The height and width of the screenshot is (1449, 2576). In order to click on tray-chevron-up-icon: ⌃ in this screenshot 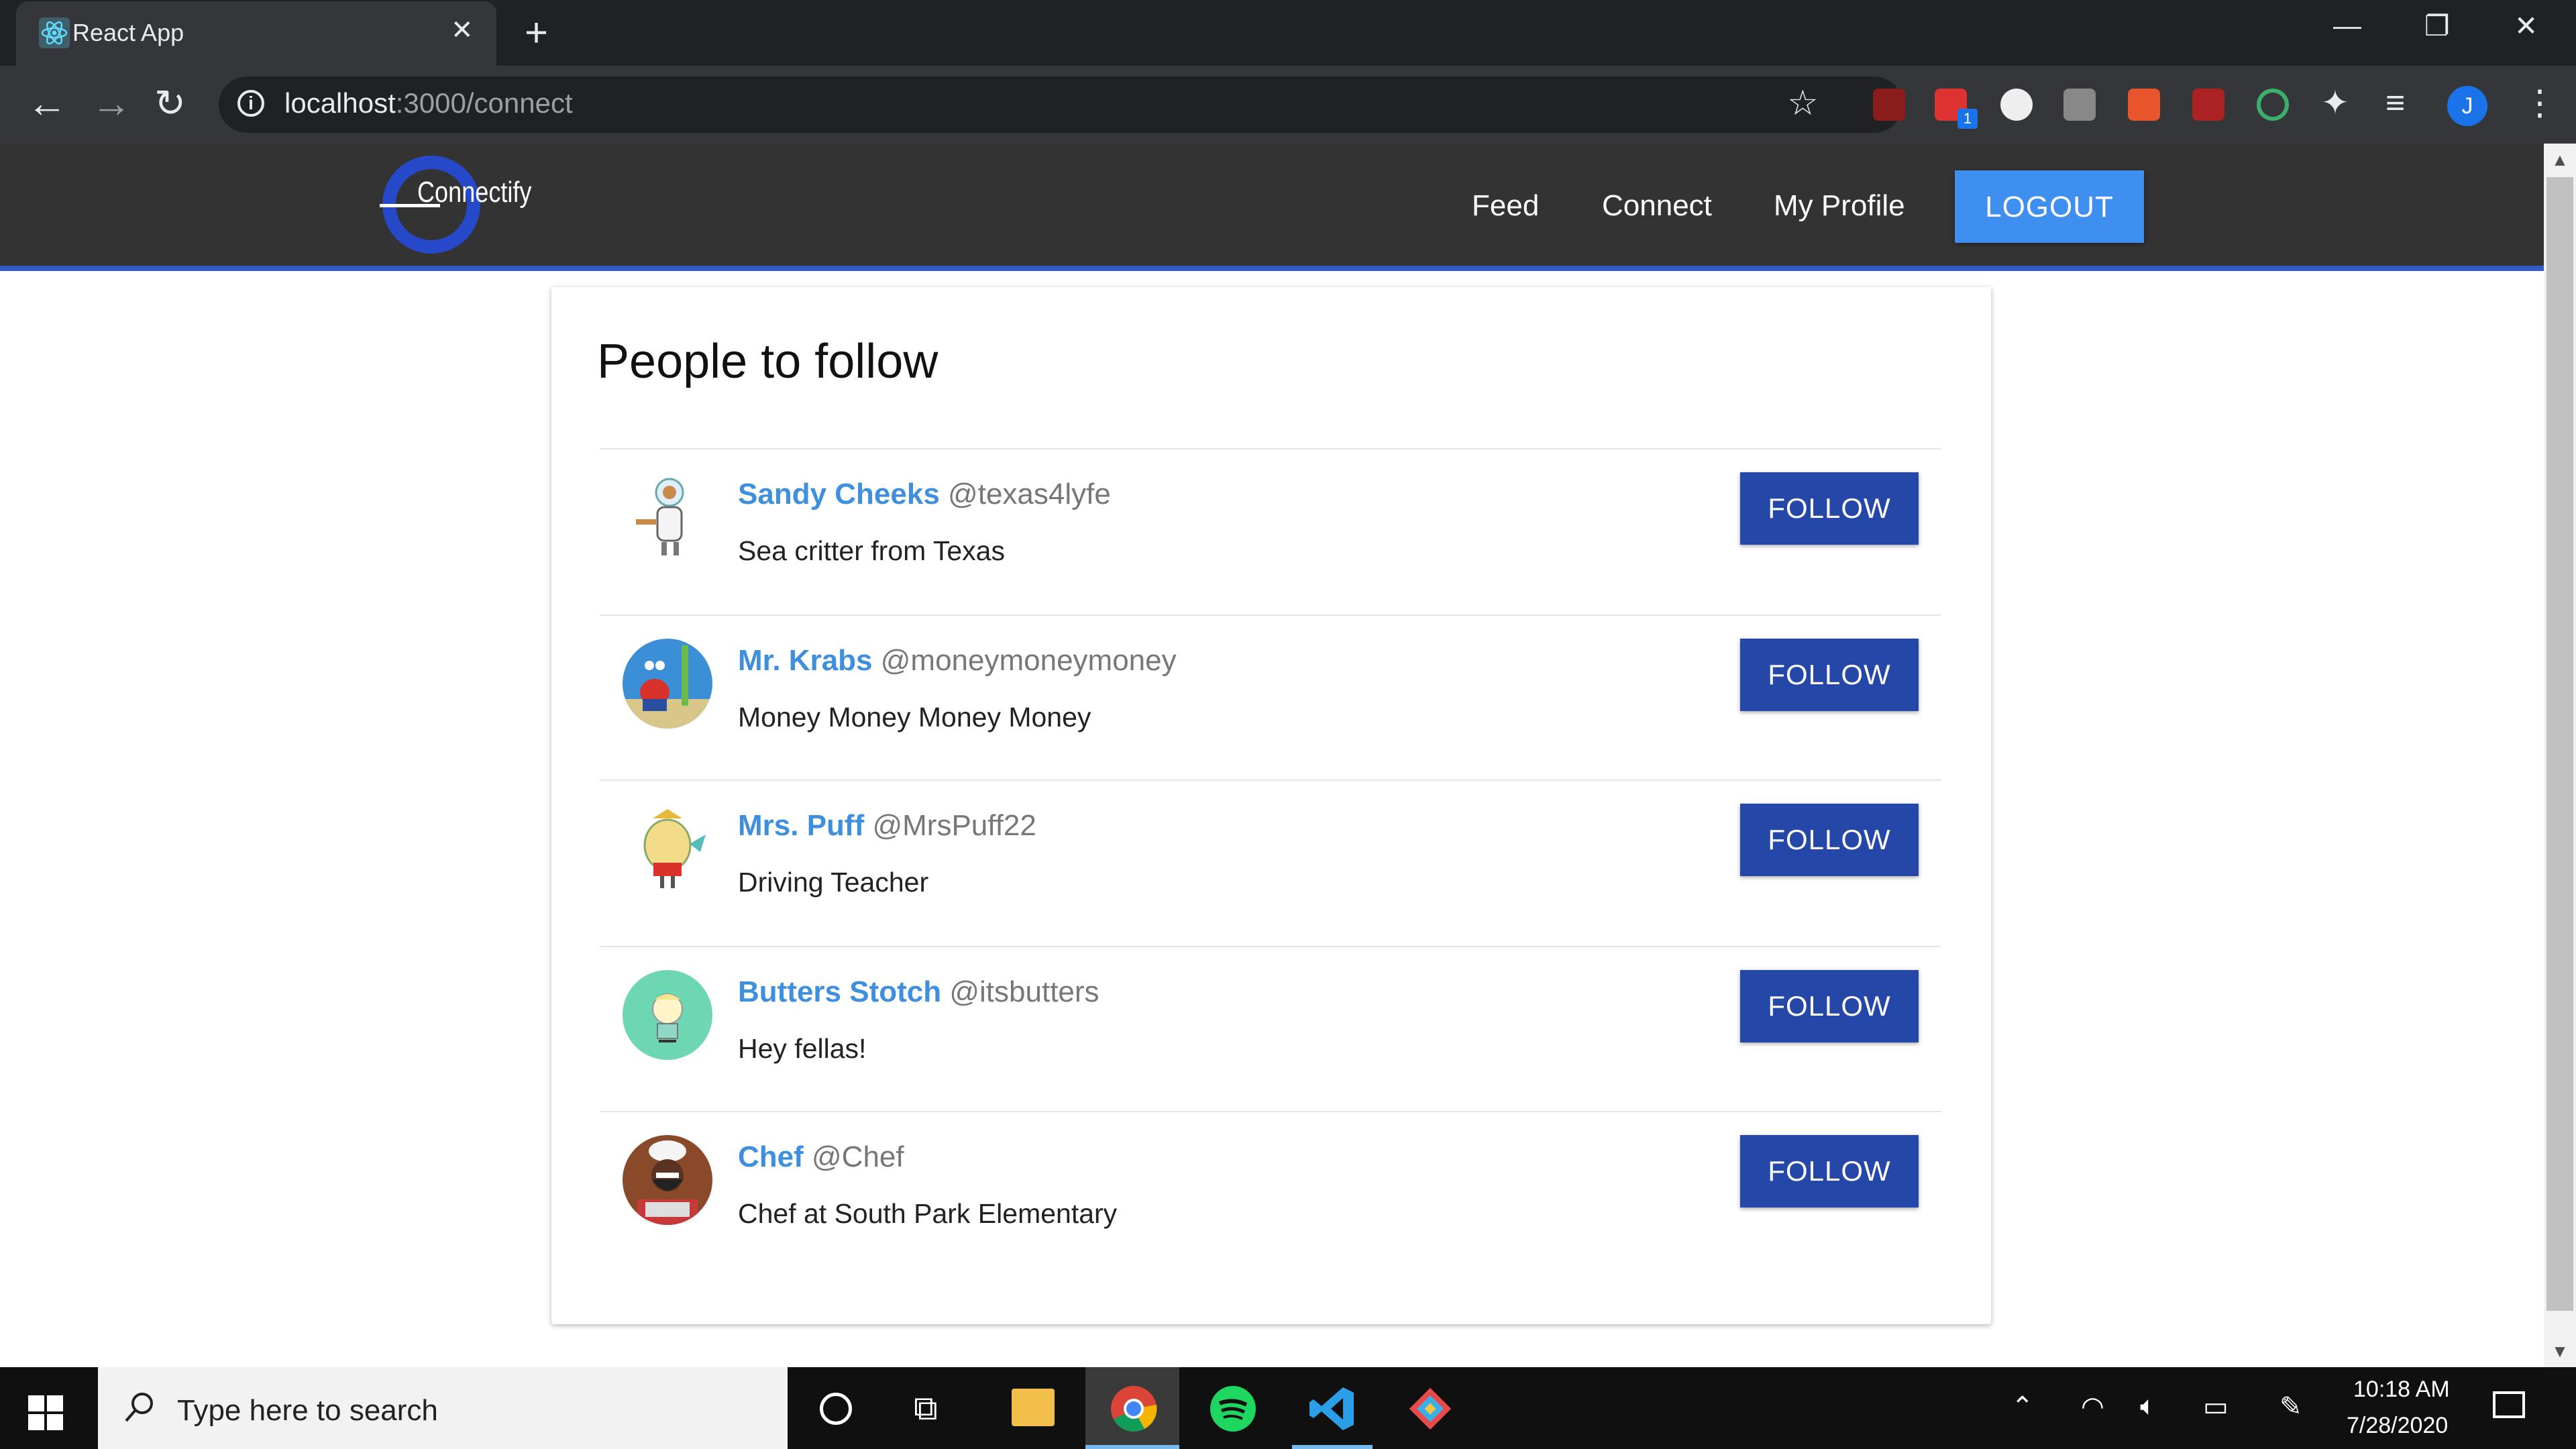, I will do `click(2022, 1406)`.